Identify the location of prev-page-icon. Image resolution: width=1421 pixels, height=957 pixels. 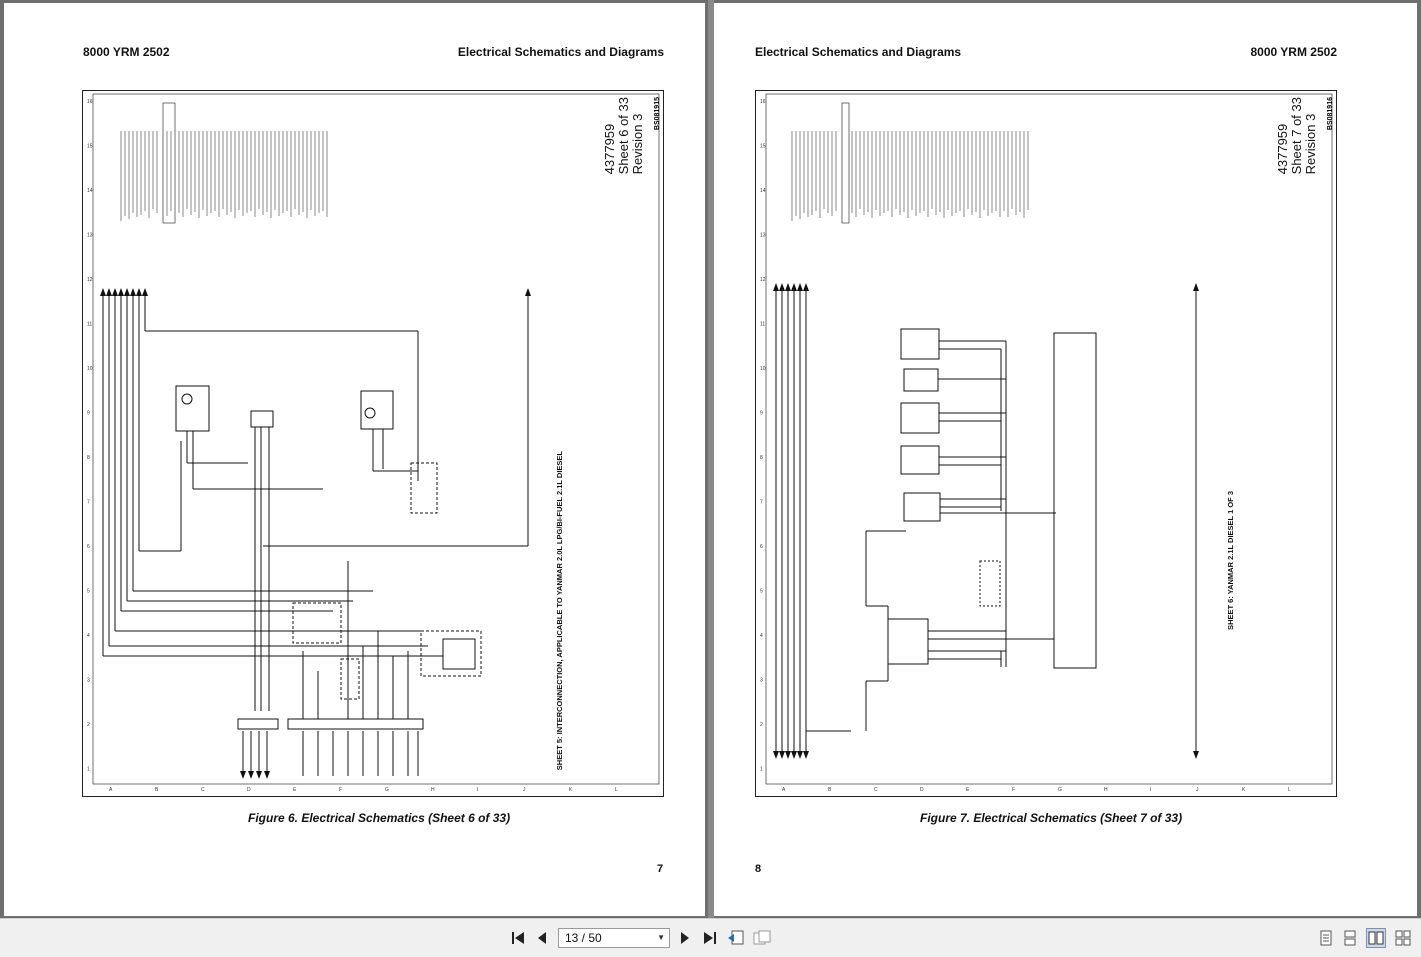
(542, 938).